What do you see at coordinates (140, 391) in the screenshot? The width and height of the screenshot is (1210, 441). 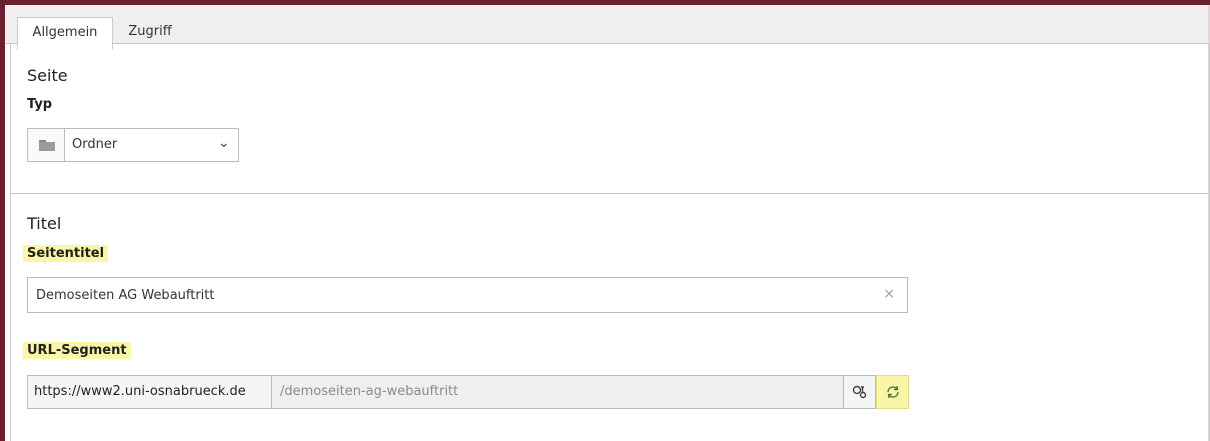 I see `url-prefix-text: https://www2.uni-osnabrueck.de` at bounding box center [140, 391].